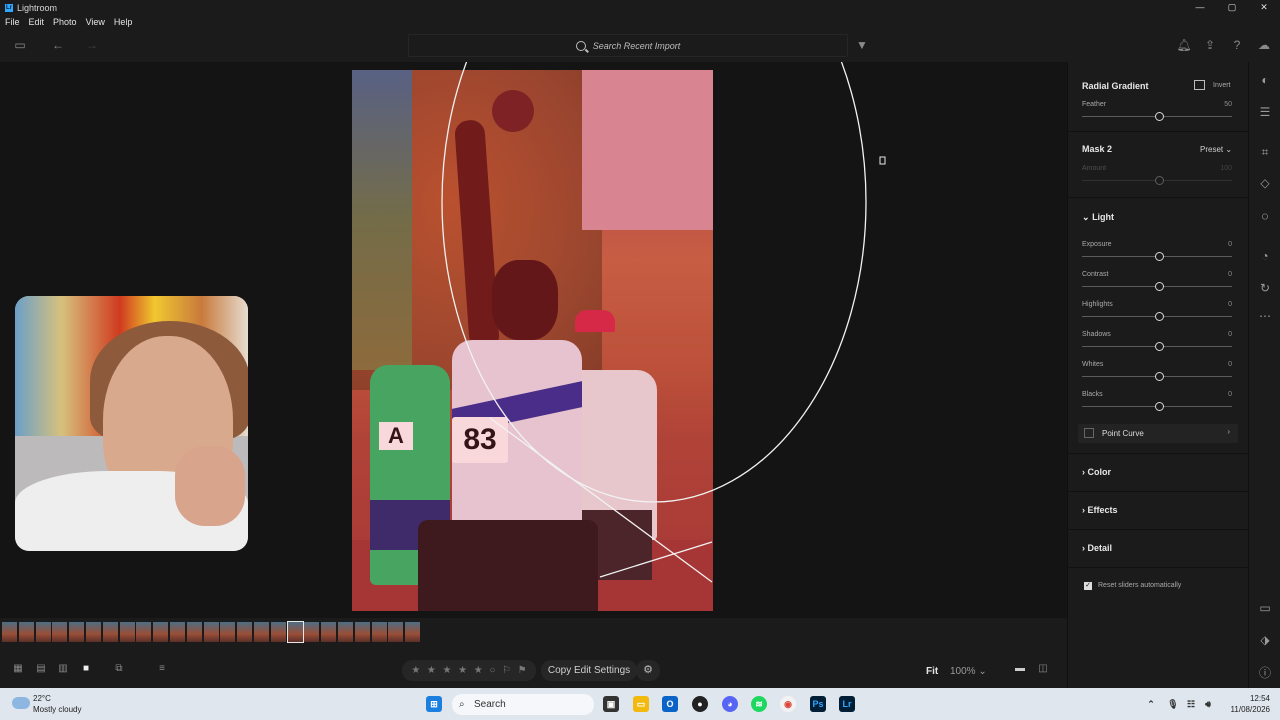  What do you see at coordinates (1199, 85) in the screenshot?
I see `invert-checkbox-icon` at bounding box center [1199, 85].